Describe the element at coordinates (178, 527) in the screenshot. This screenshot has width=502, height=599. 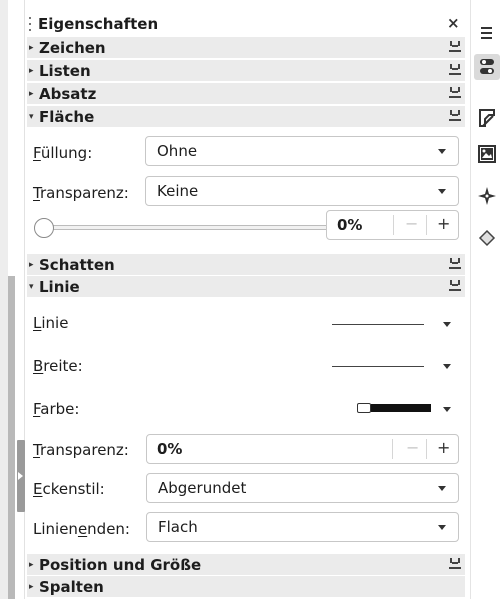
I see `line-ends-value: Flach` at that location.